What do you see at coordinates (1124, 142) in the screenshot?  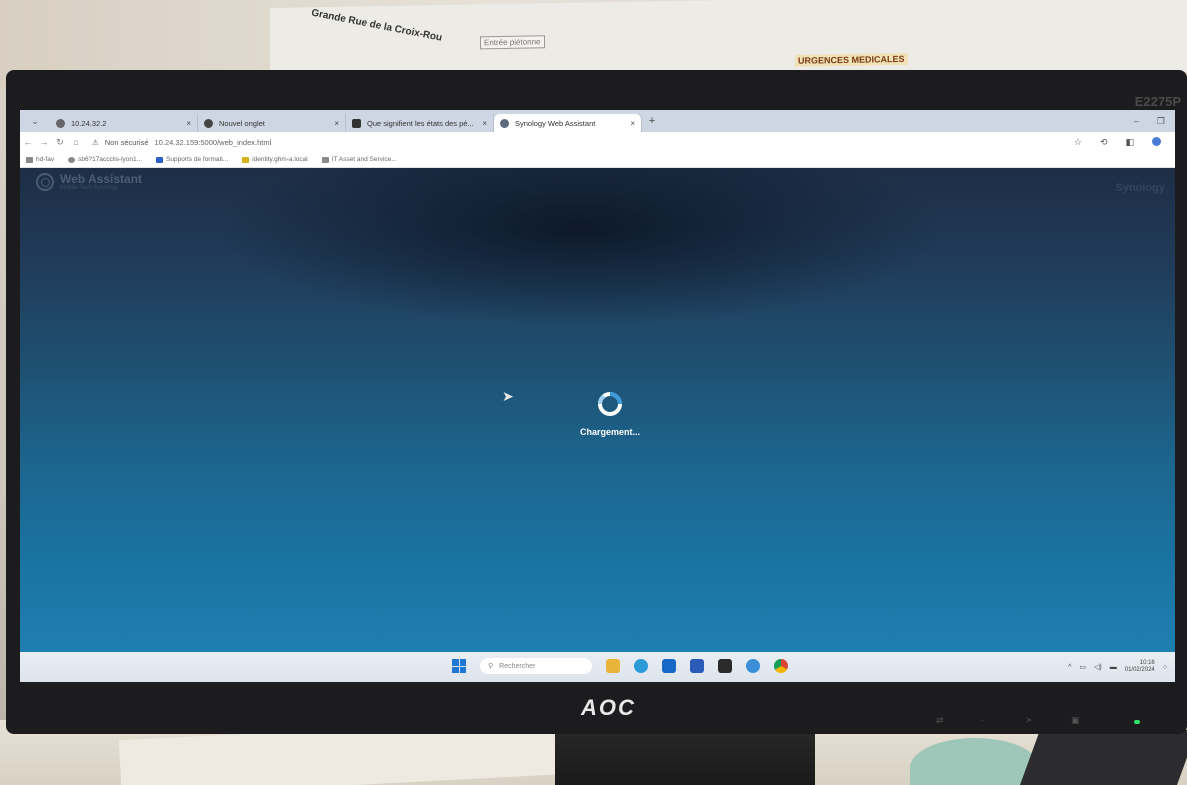 I see `toolbar-right: ☆ ⟲ ◧` at bounding box center [1124, 142].